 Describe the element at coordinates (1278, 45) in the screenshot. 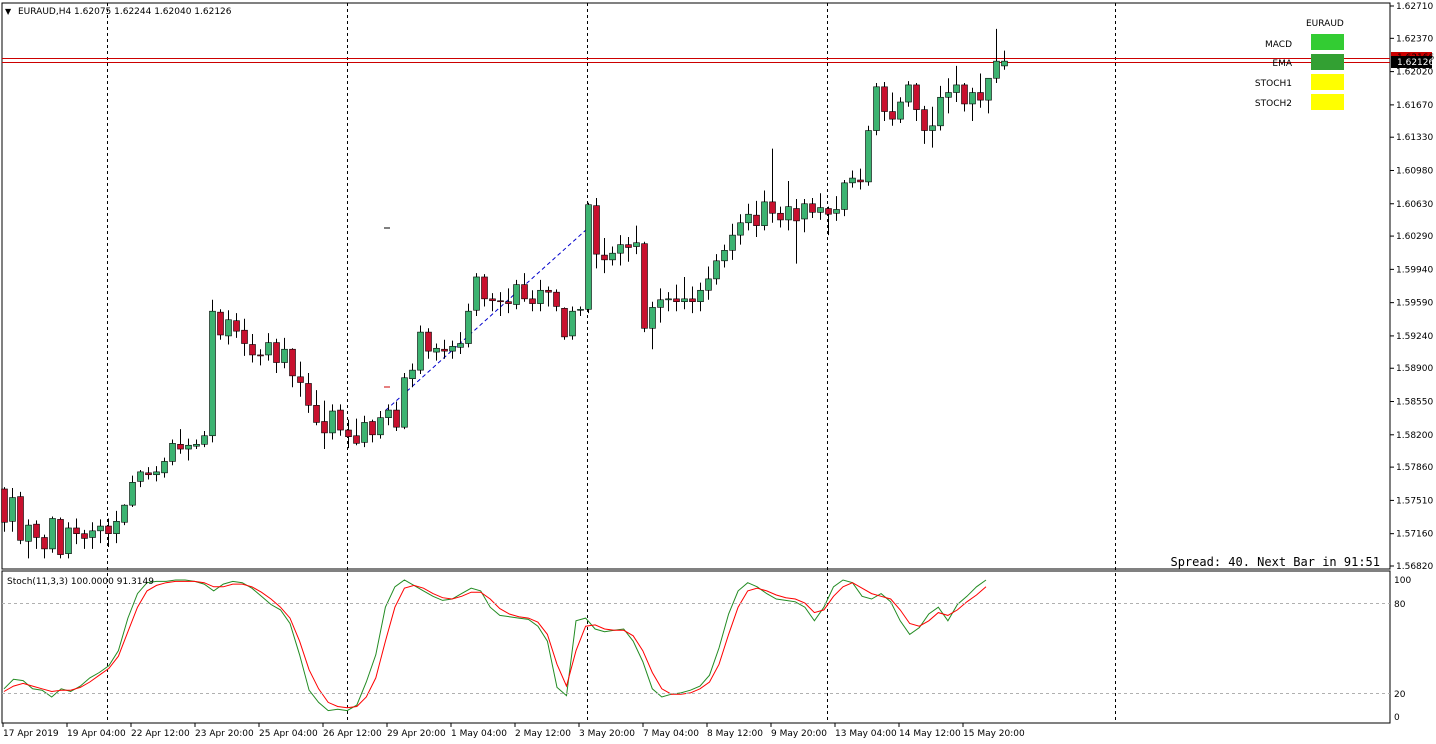

I see `signal-label-macd: MACD` at that location.